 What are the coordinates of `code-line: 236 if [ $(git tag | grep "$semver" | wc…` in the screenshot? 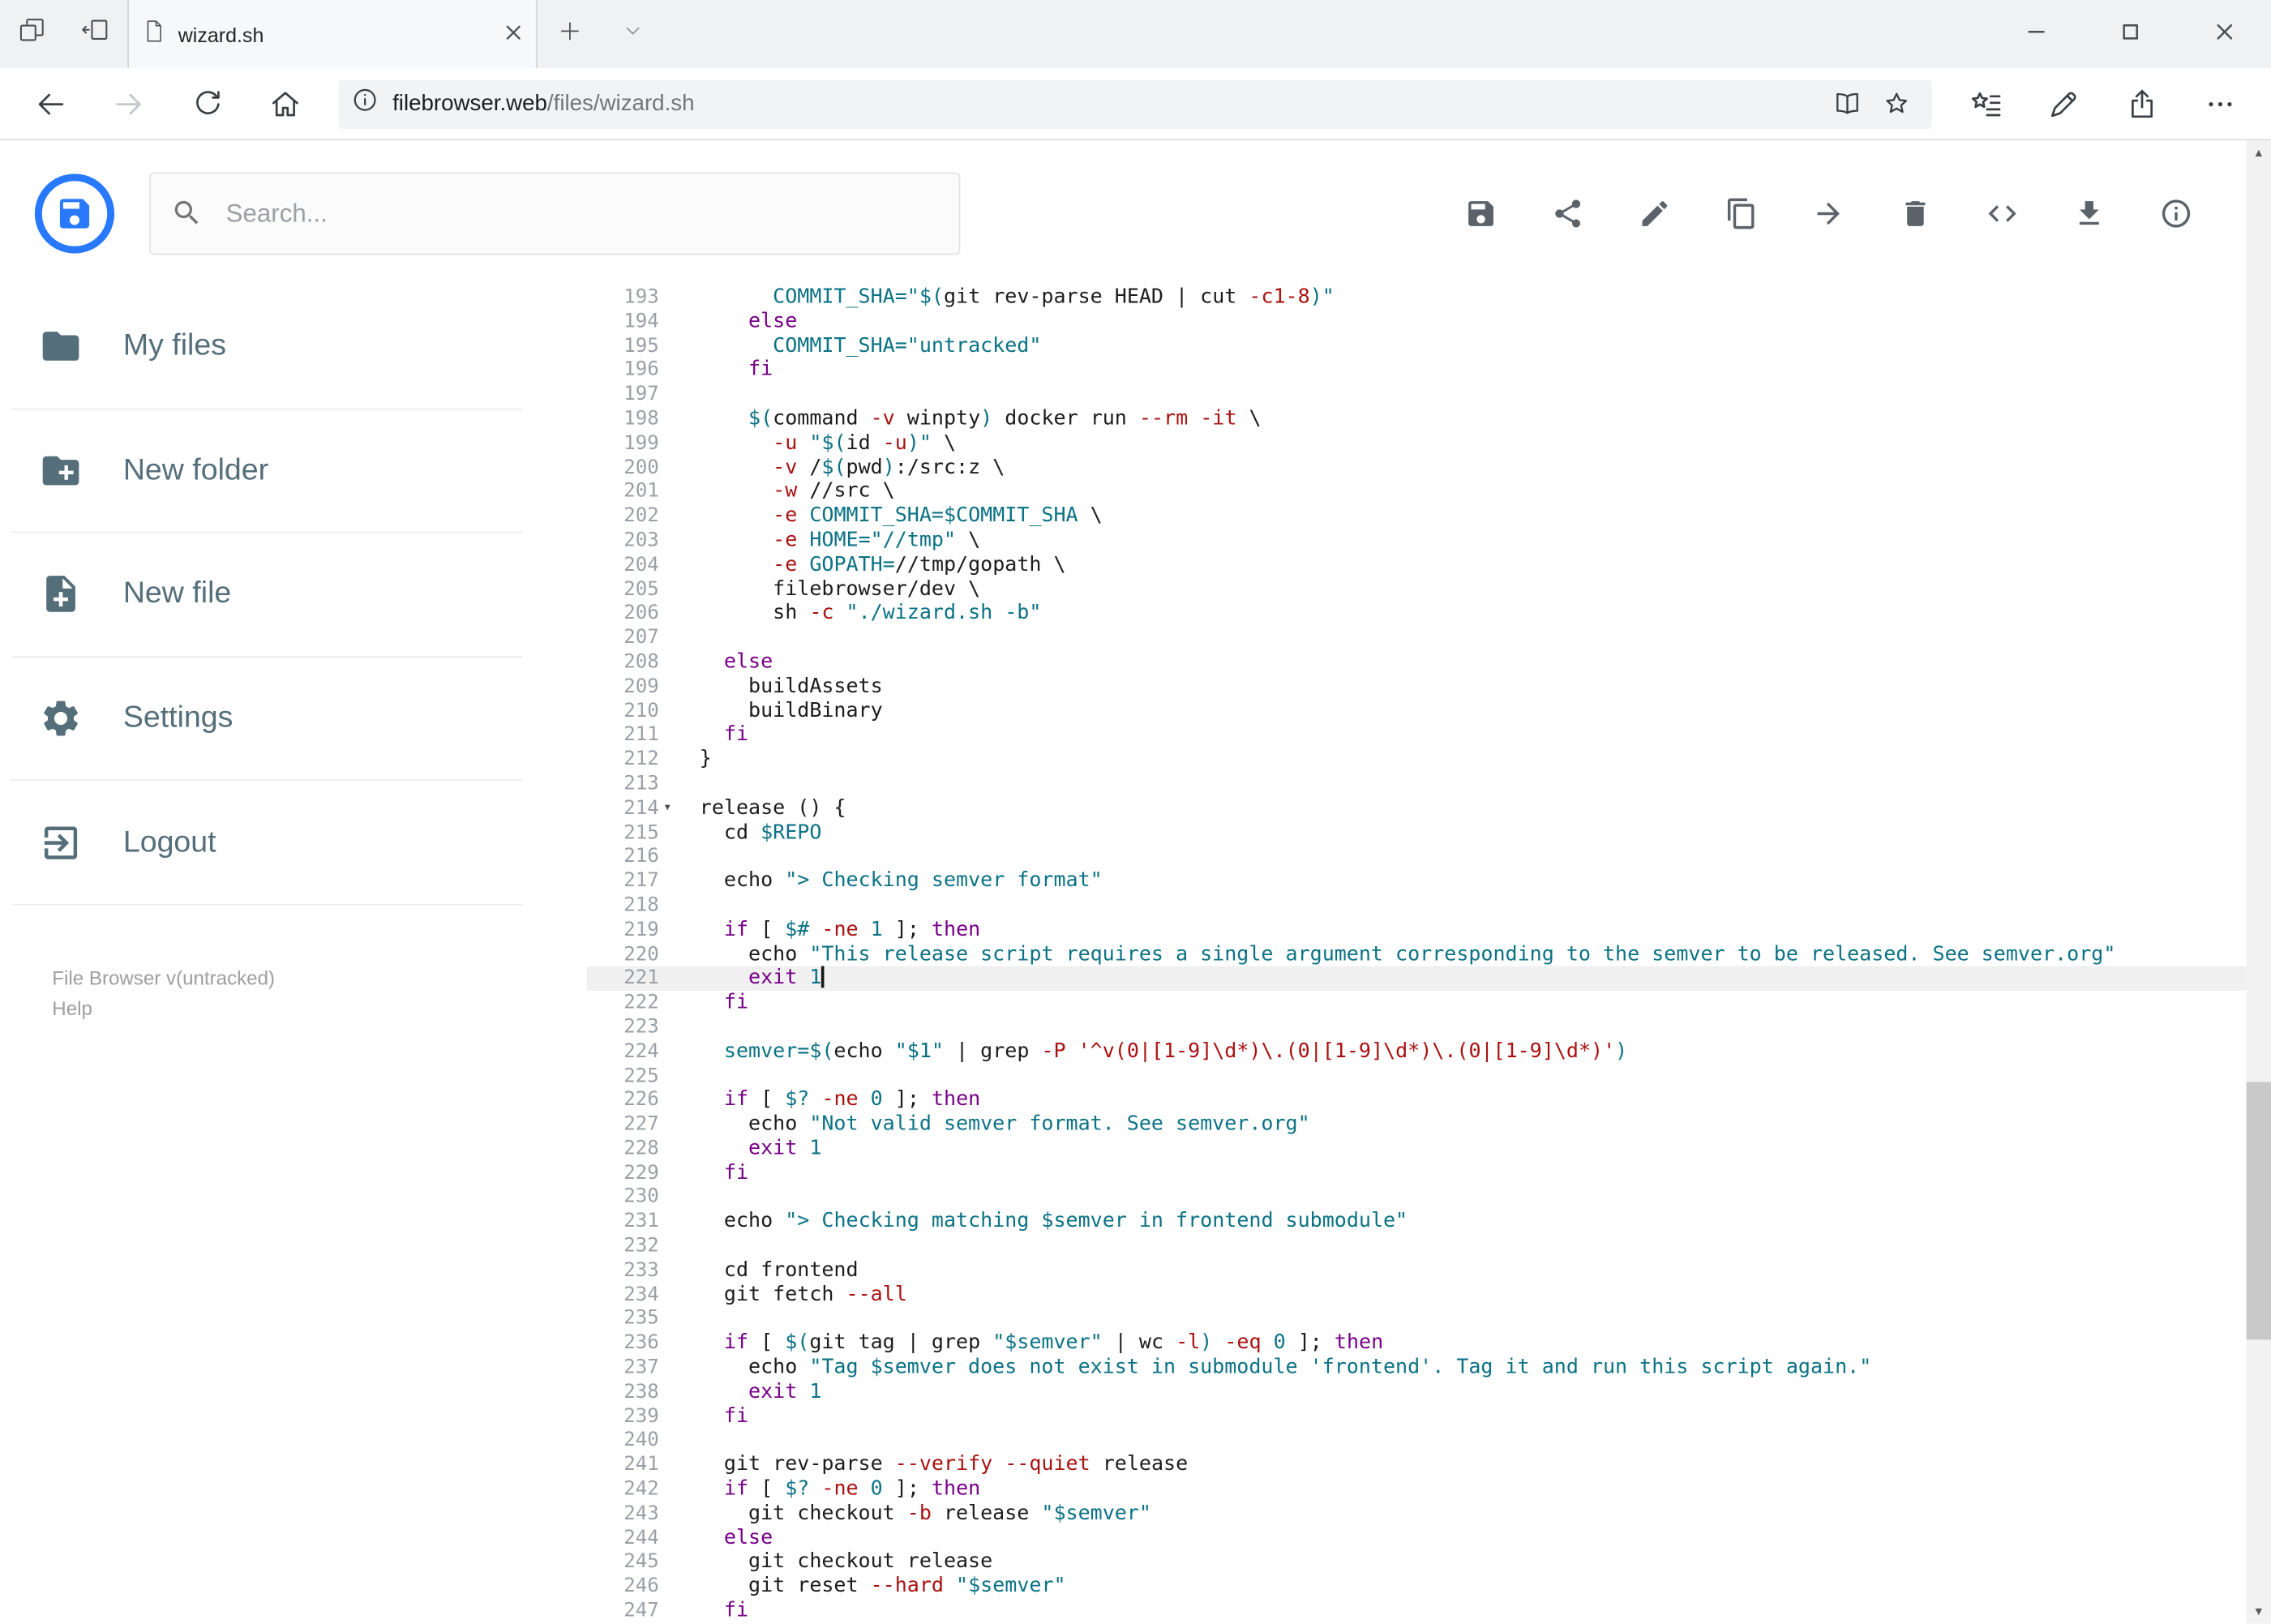 It's located at (1416, 1344).